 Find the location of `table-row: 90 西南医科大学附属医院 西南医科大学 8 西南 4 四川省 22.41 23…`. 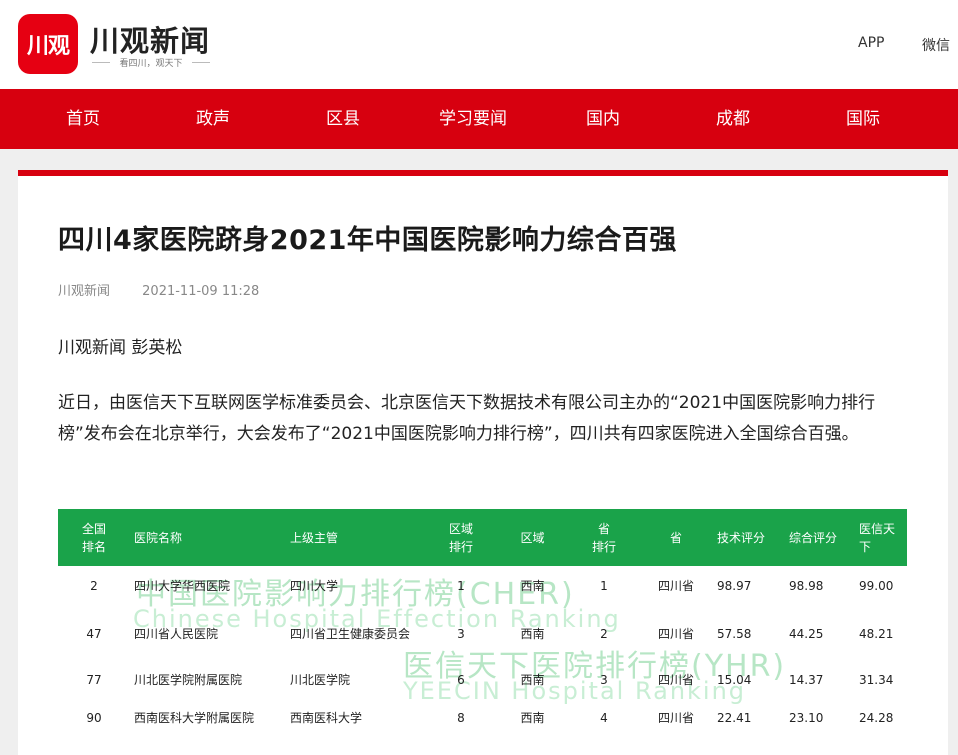

table-row: 90 西南医科大学附属医院 西南医科大学 8 西南 4 四川省 22.41 23… is located at coordinates (482, 714).